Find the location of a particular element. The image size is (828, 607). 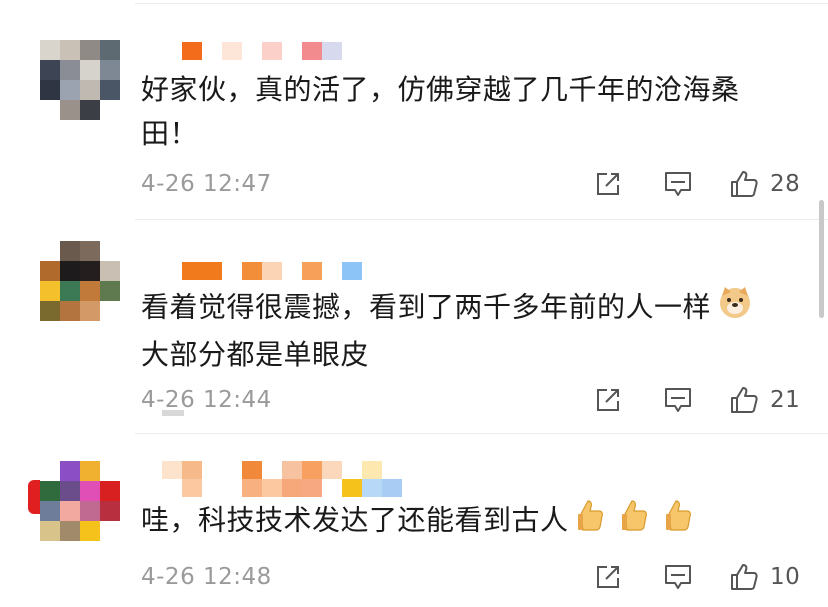

like-count: 28 is located at coordinates (785, 184).